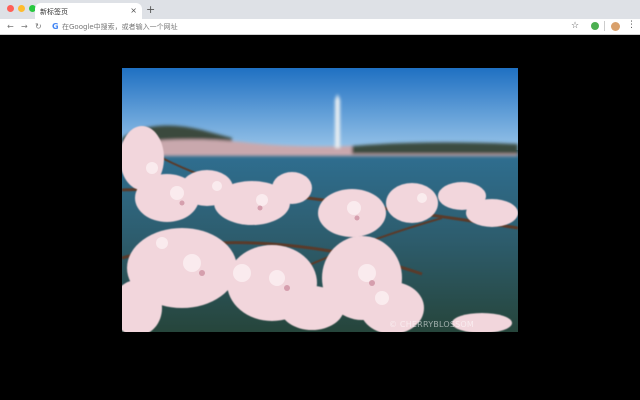  What do you see at coordinates (120, 27) in the screenshot?
I see `address-bar-placeholder: 在Google中搜索，或者输入一个网址` at bounding box center [120, 27].